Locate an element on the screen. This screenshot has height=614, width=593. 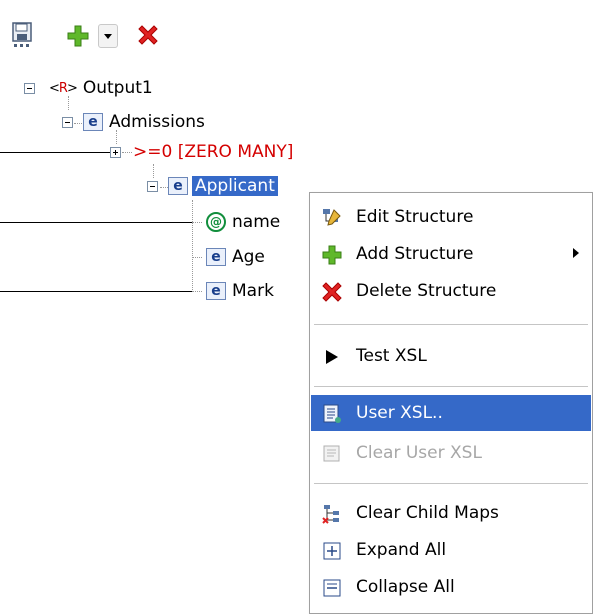
tree-node-applicant: e Applicant is located at coordinates (213, 186).